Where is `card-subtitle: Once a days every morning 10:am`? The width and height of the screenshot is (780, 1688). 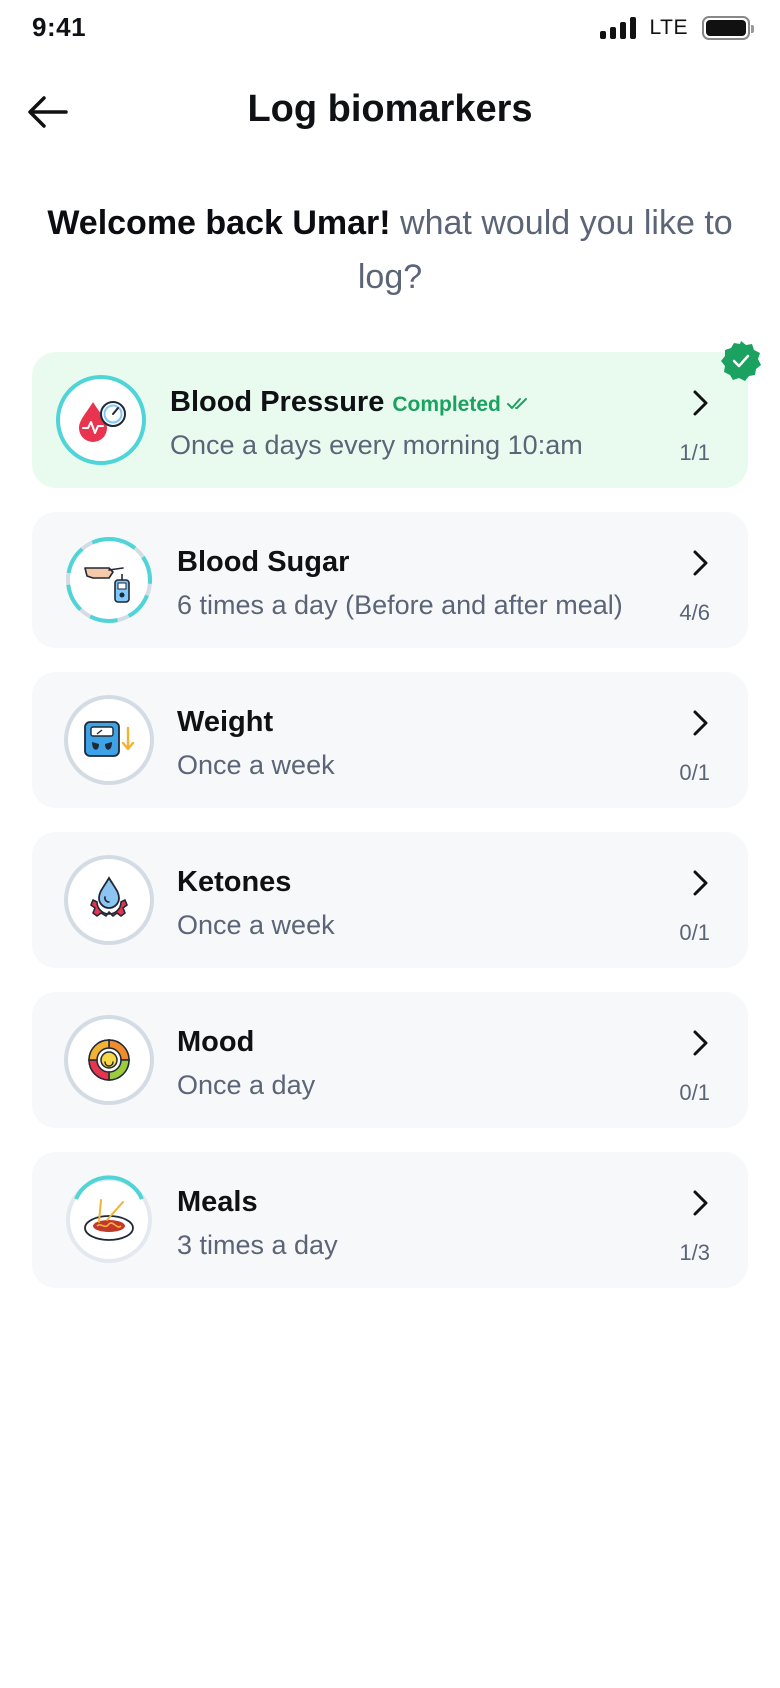 card-subtitle: Once a days every morning 10:am is located at coordinates (376, 445).